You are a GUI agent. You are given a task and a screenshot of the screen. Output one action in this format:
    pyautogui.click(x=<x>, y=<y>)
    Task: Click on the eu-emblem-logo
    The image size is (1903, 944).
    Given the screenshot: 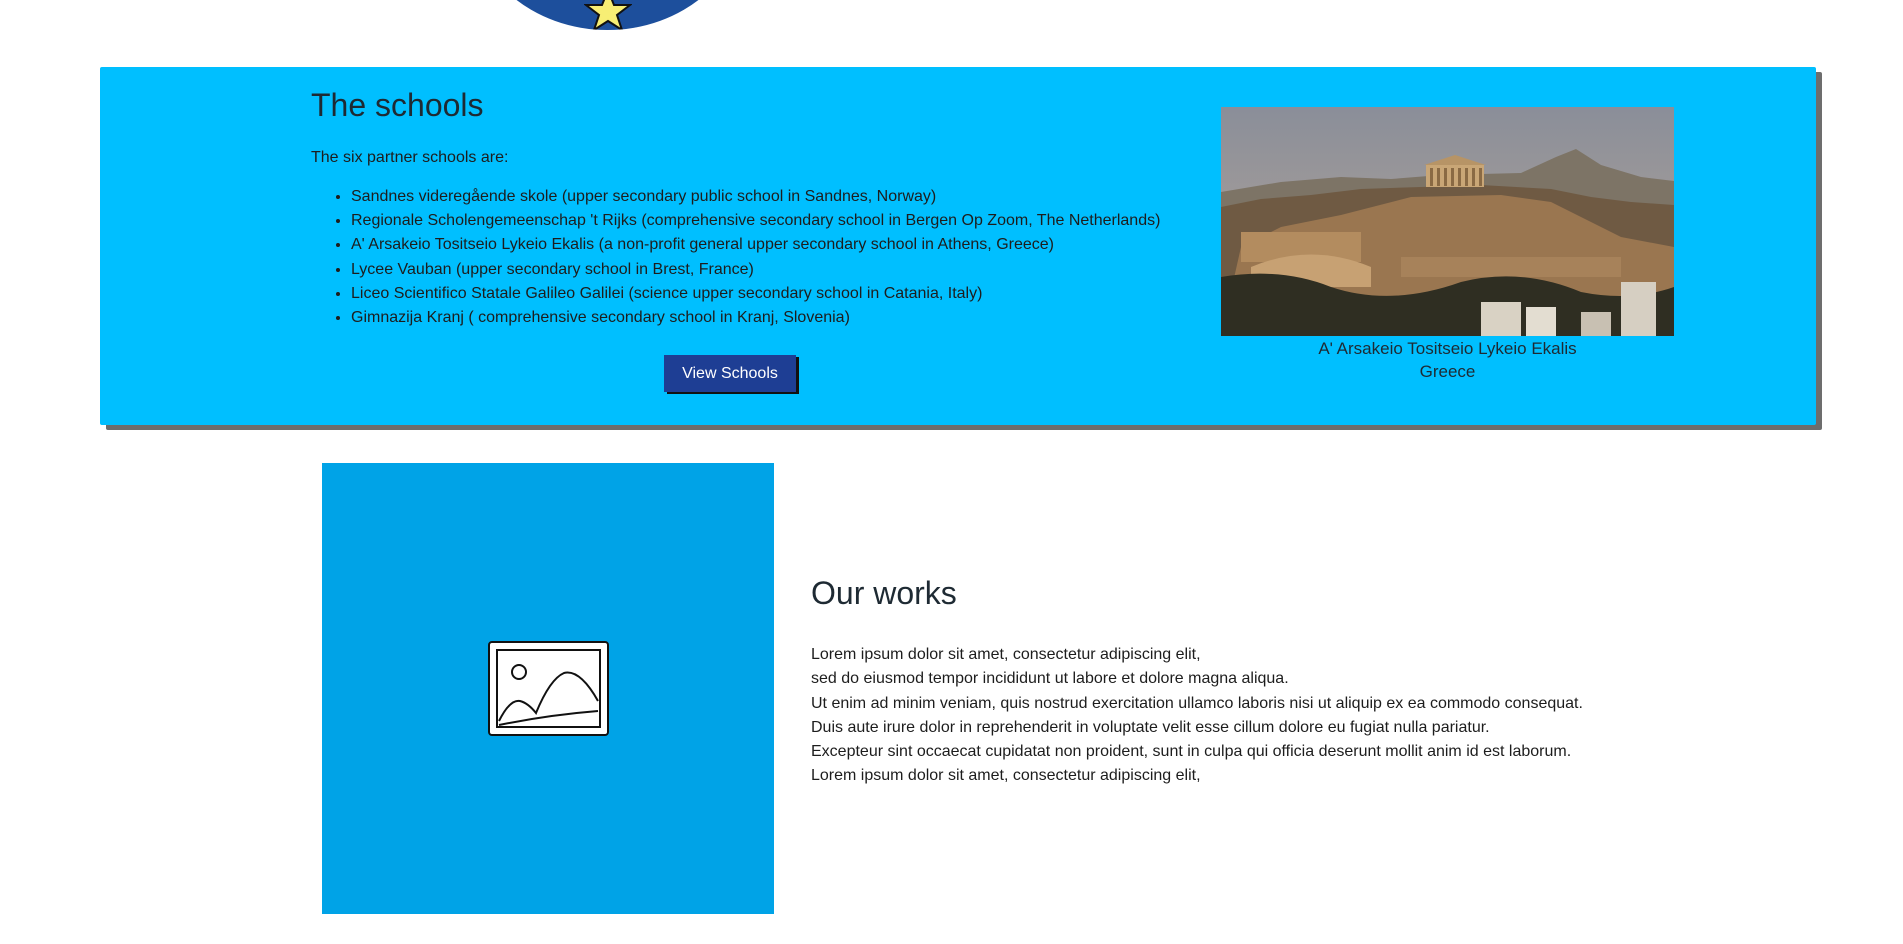 What is the action you would take?
    pyautogui.click(x=607, y=15)
    